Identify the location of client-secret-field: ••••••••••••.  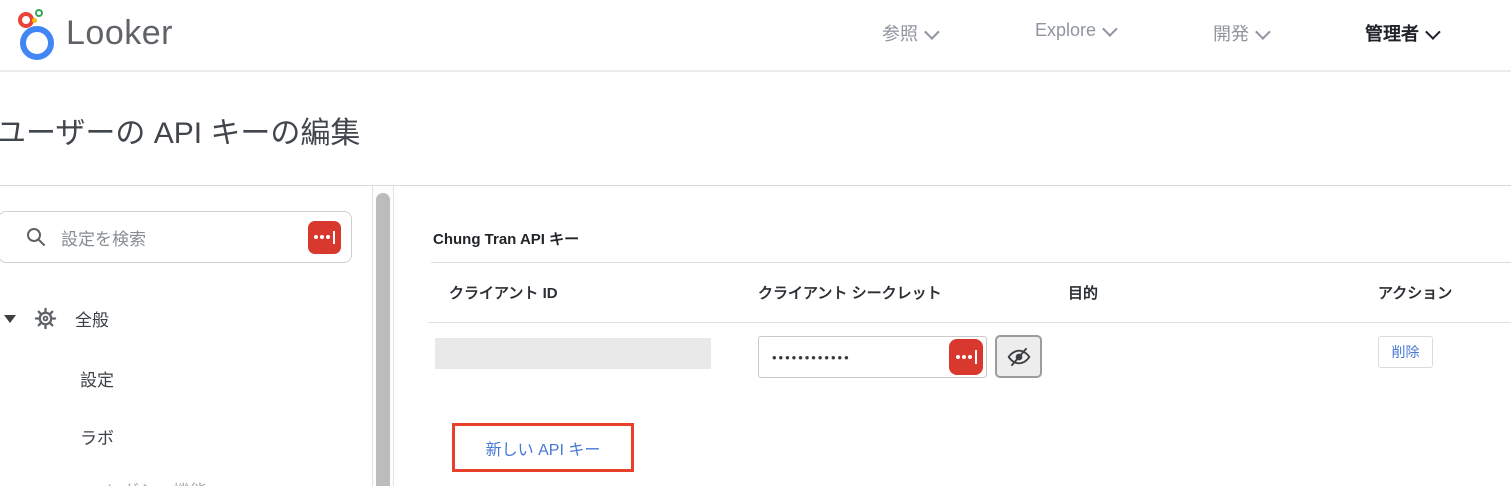
(872, 357).